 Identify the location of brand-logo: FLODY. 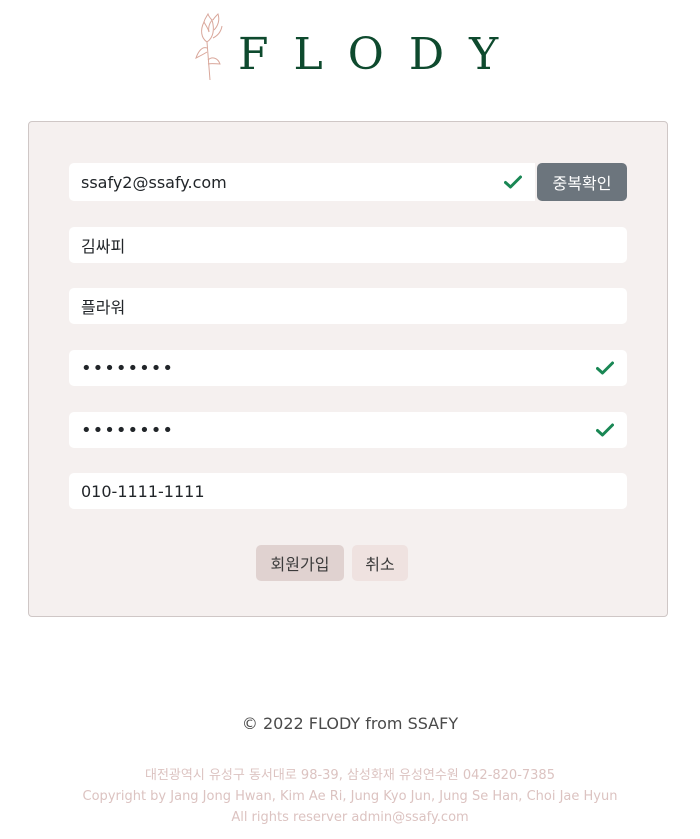
(344, 45).